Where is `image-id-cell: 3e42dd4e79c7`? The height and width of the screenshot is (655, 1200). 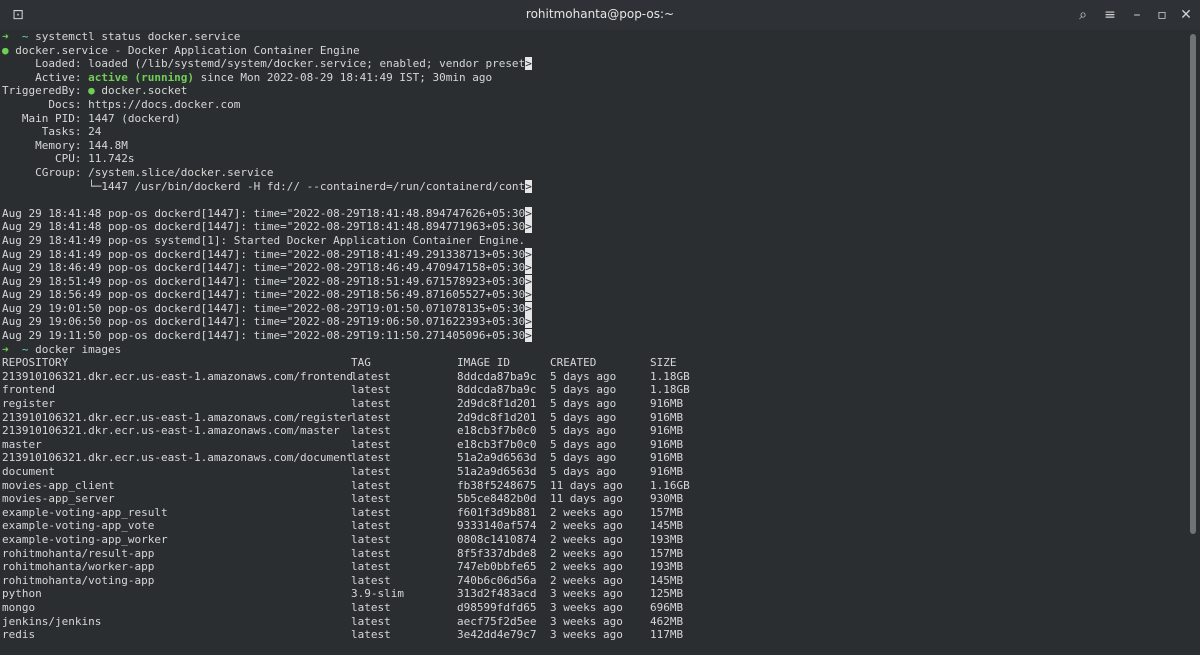
image-id-cell: 3e42dd4e79c7 is located at coordinates (497, 635).